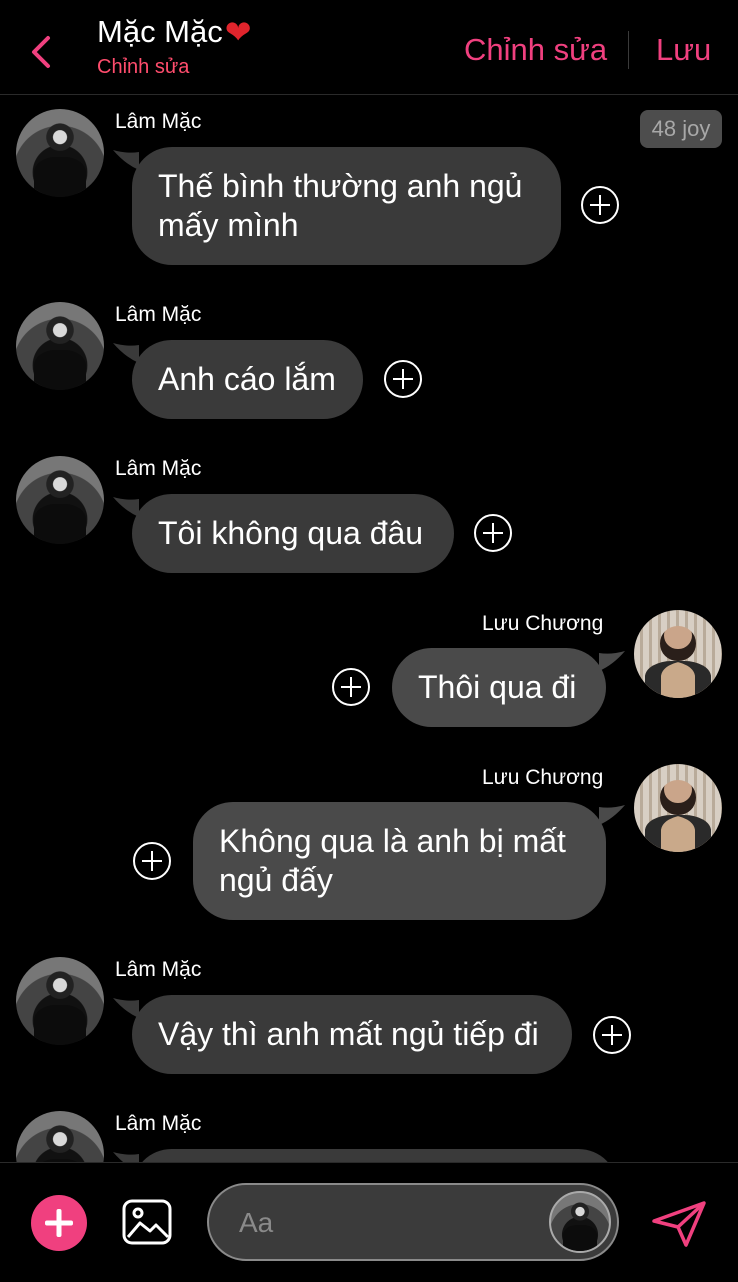 This screenshot has height=1282, width=738. I want to click on composer-bar: Aa, so click(369, 1222).